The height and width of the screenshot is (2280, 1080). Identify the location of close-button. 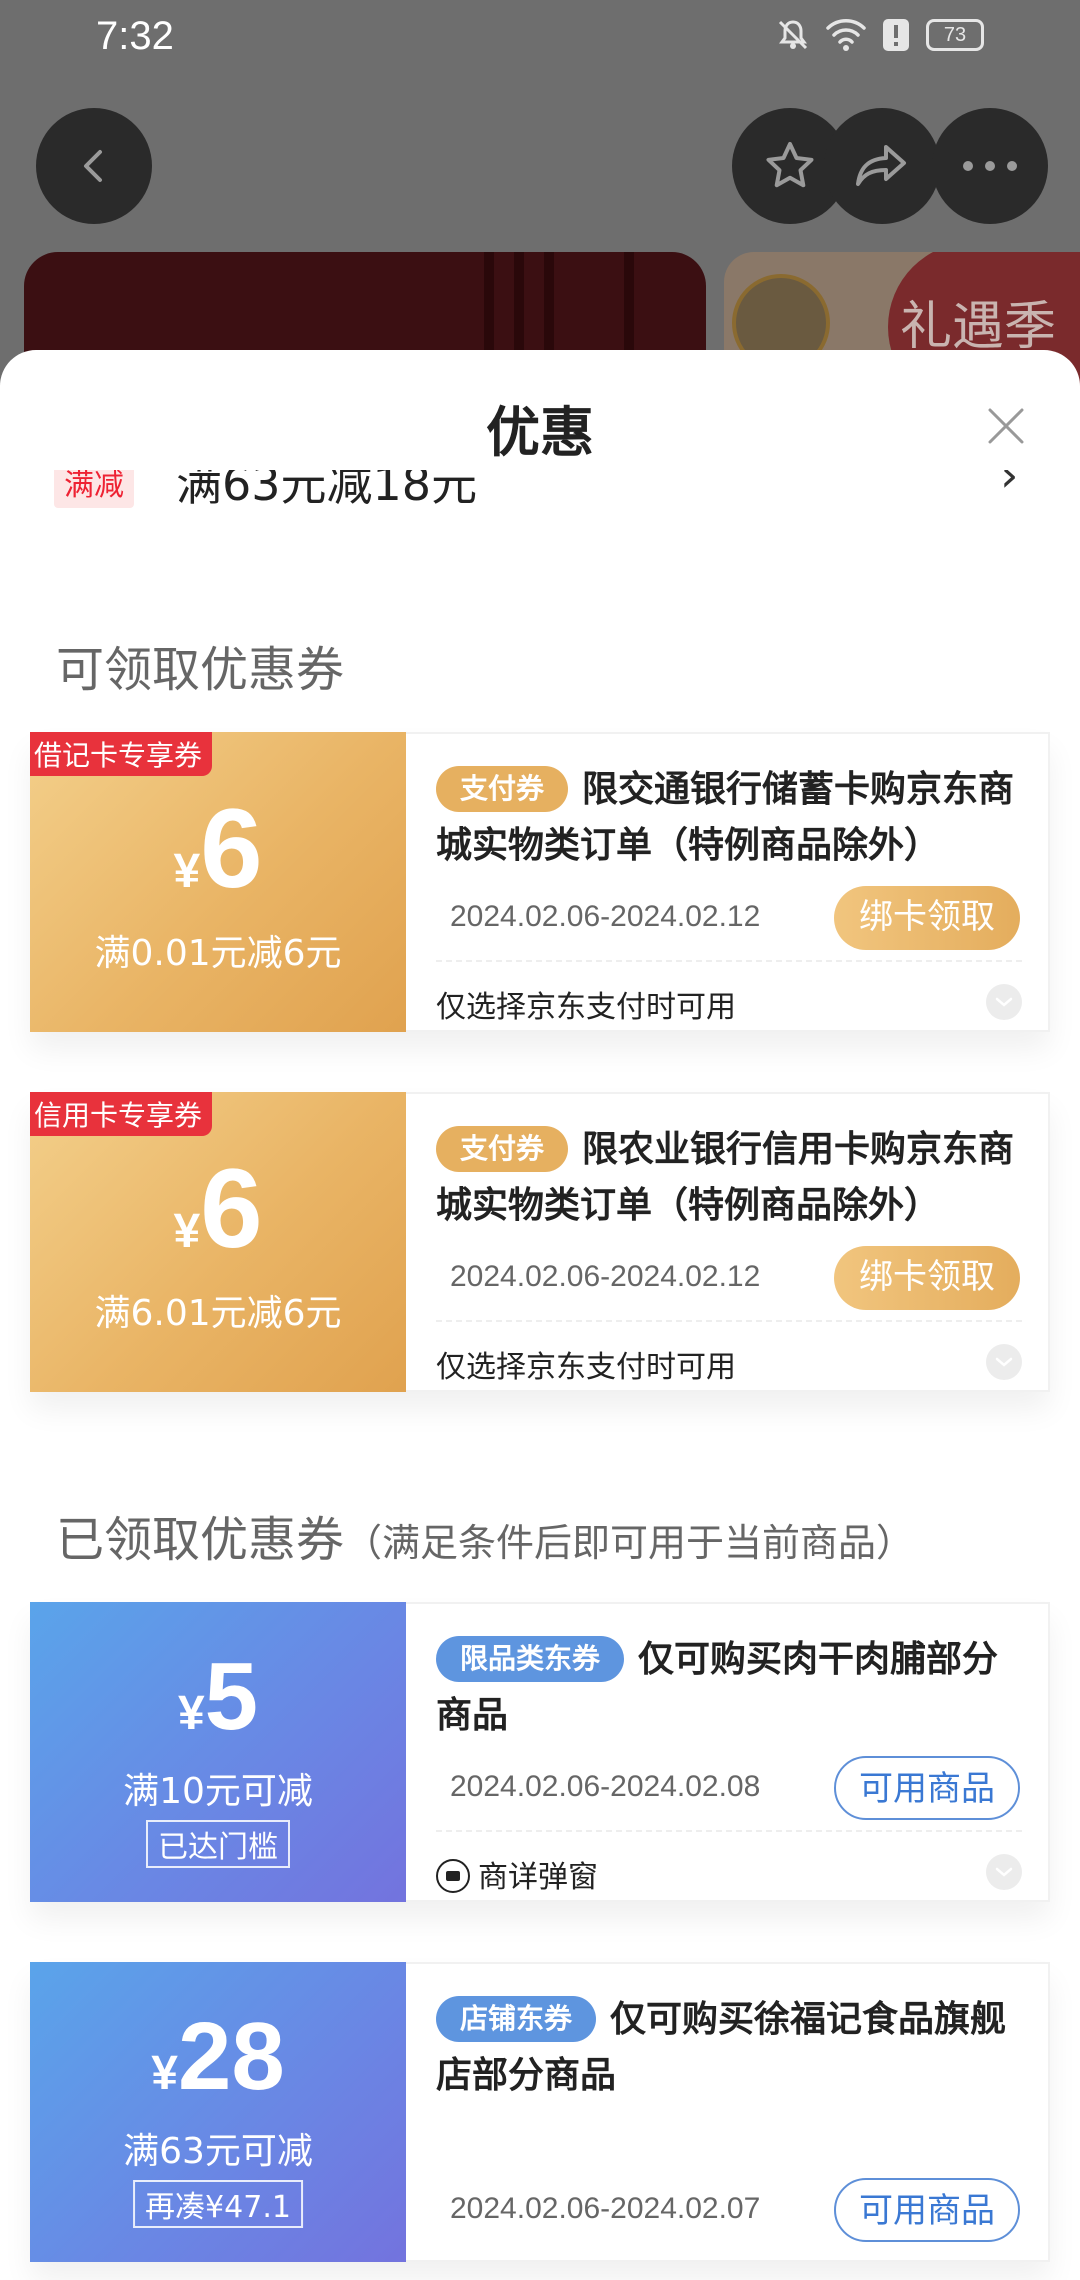
(1006, 426).